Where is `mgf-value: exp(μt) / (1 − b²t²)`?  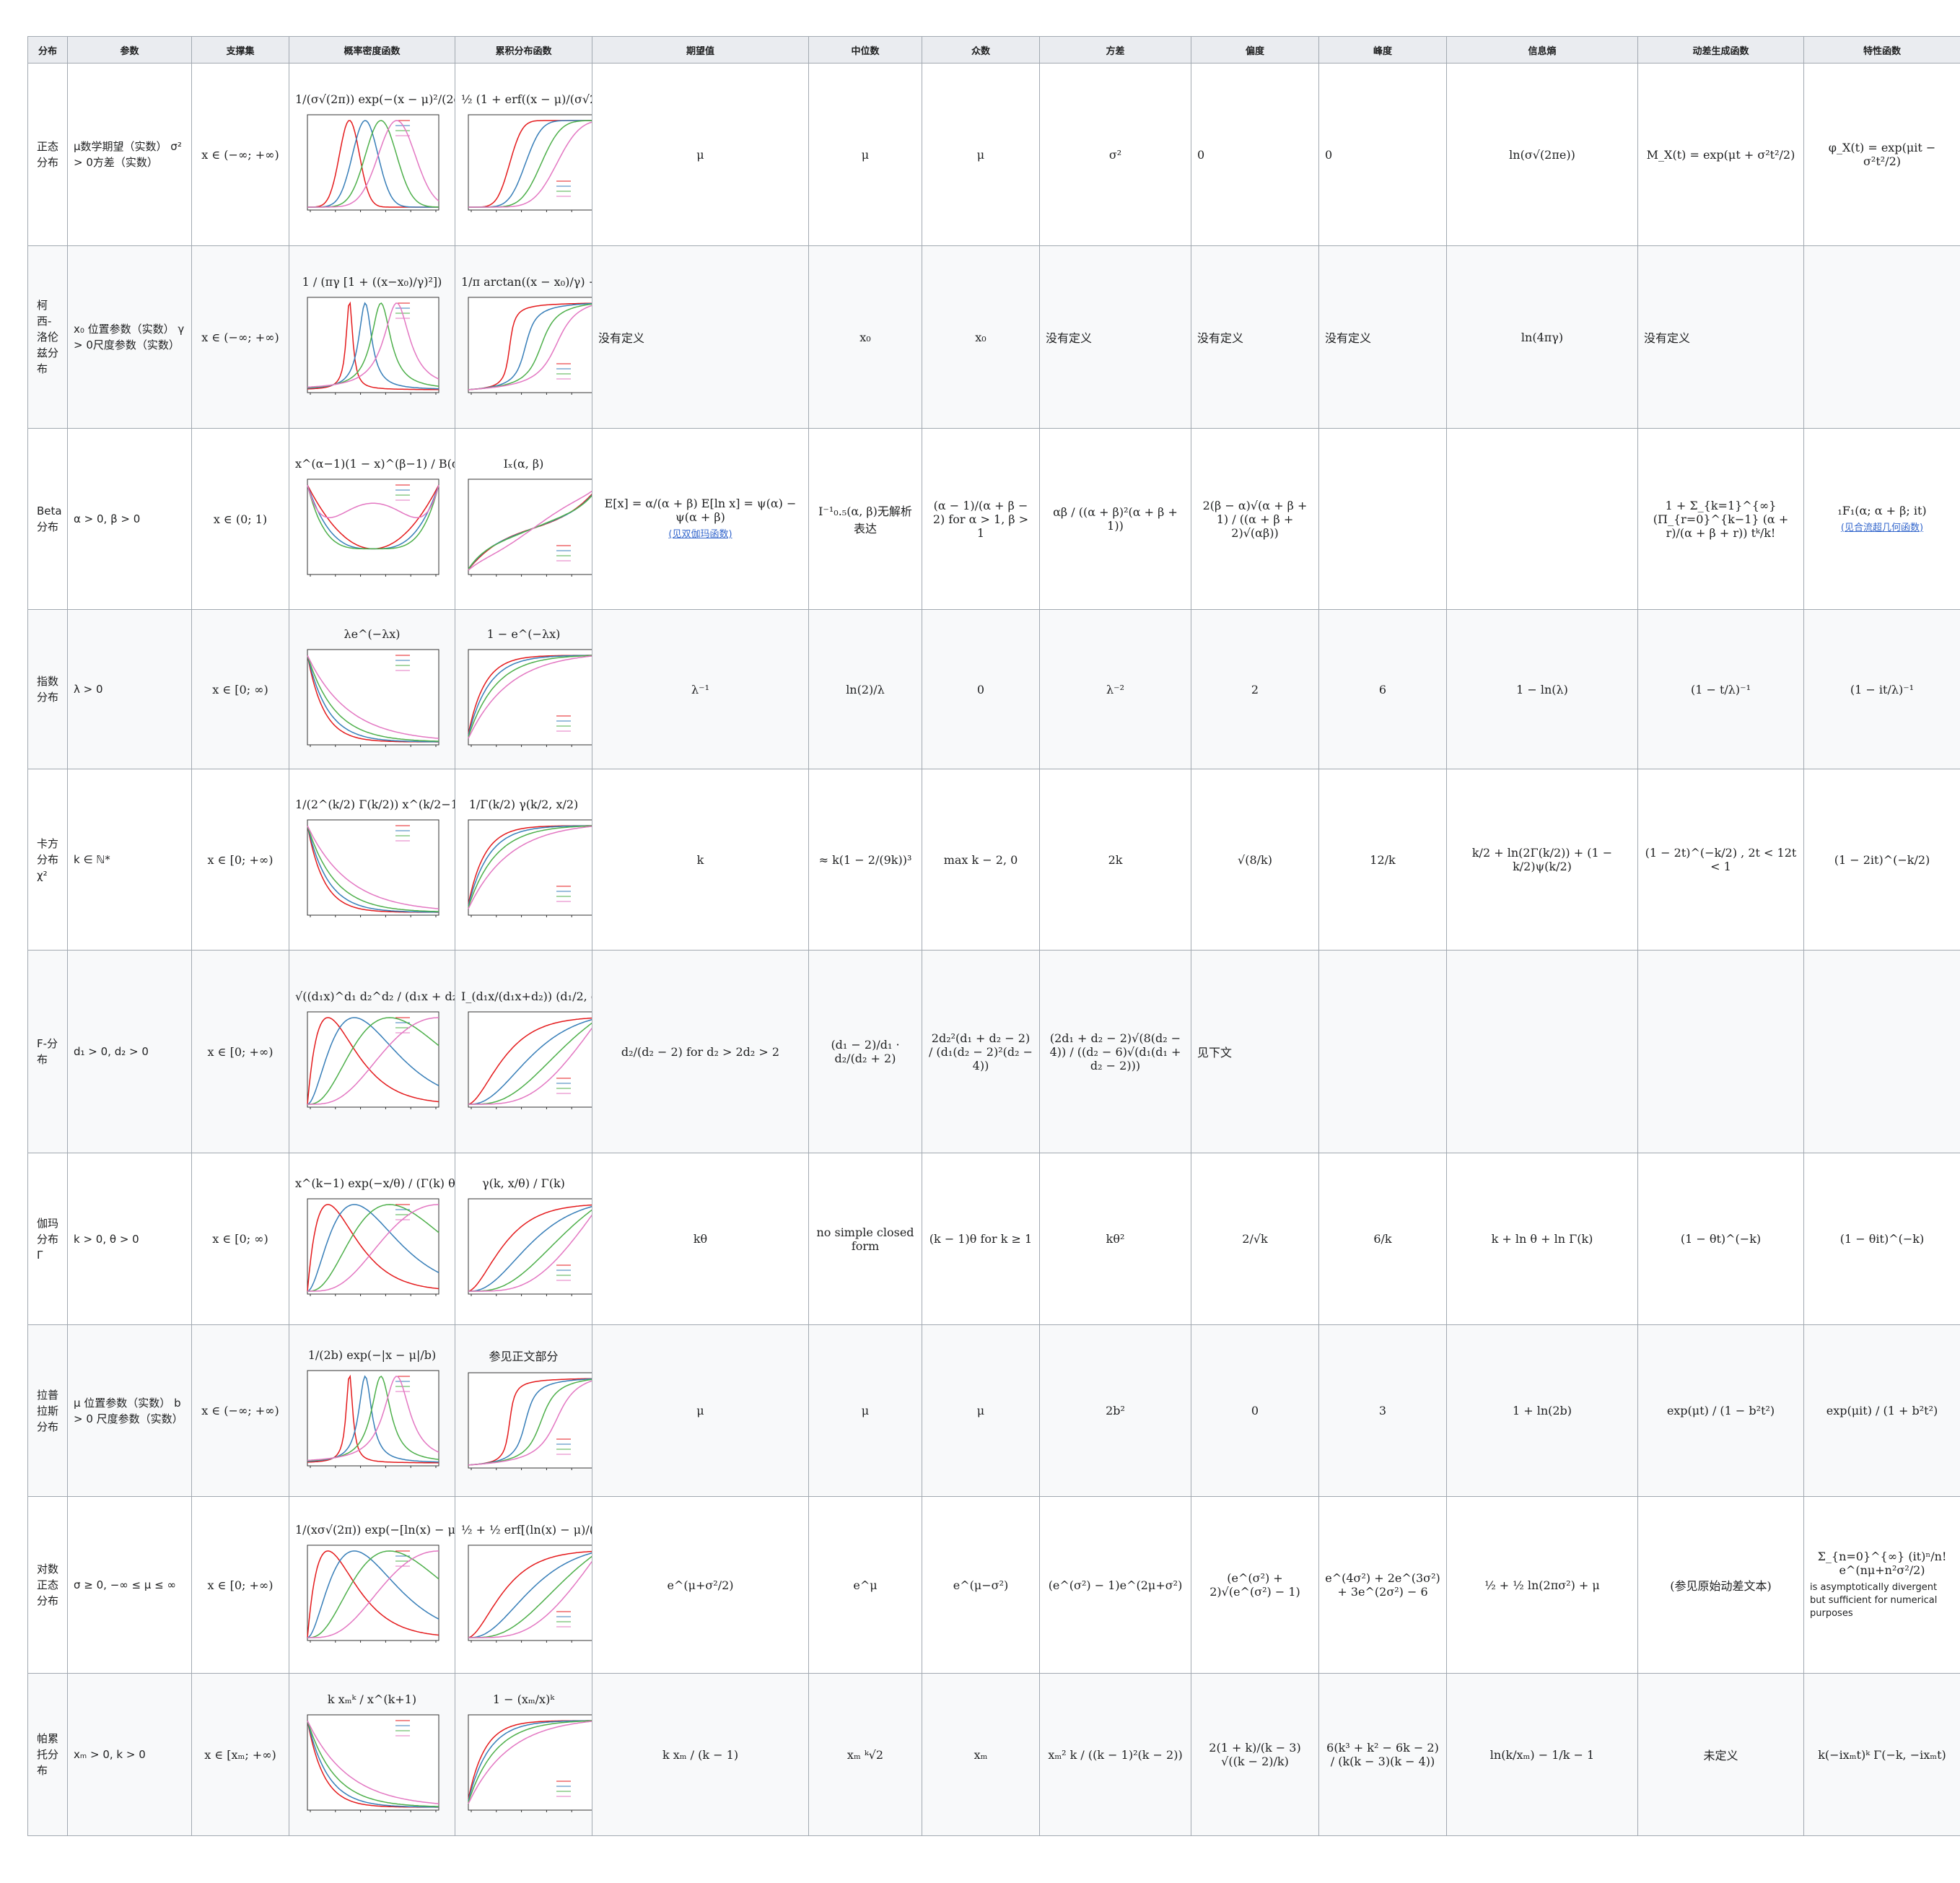 mgf-value: exp(μt) / (1 − b²t²) is located at coordinates (1720, 1410).